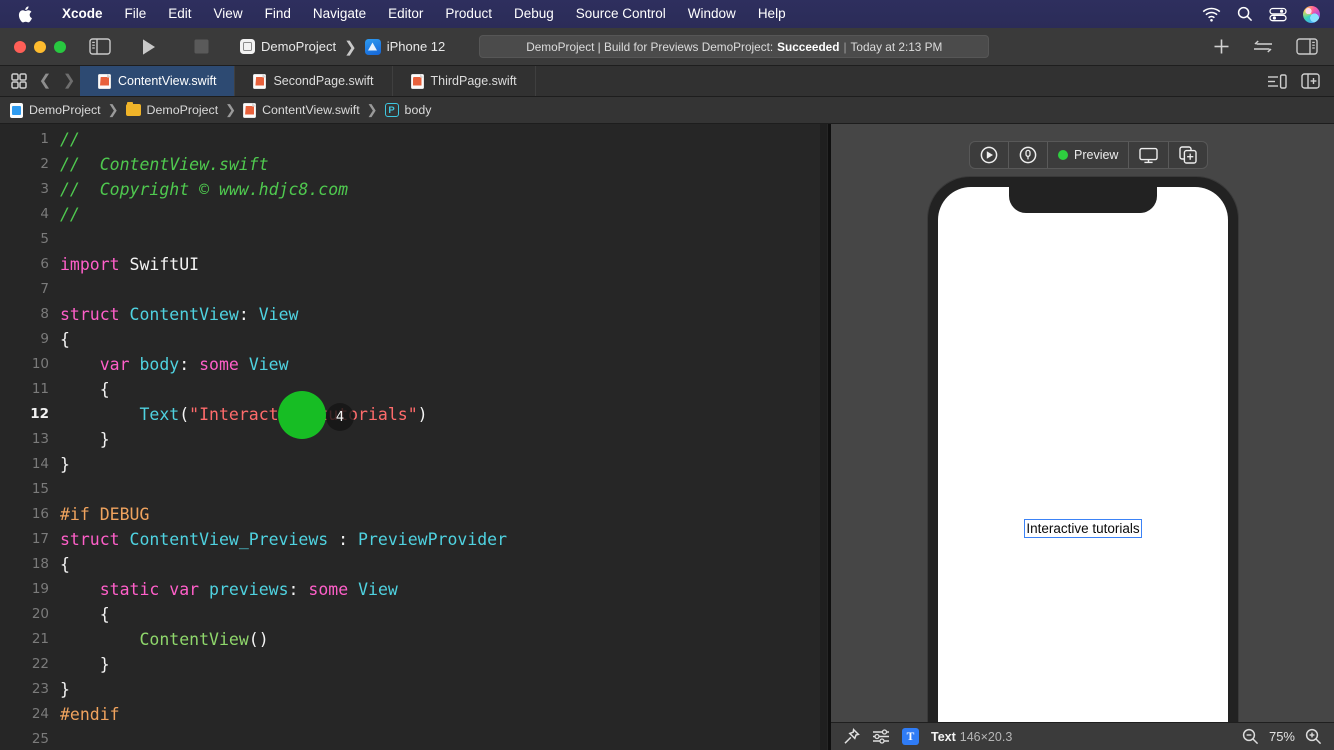 This screenshot has height=750, width=1334. What do you see at coordinates (1245, 14) in the screenshot?
I see `search-icon` at bounding box center [1245, 14].